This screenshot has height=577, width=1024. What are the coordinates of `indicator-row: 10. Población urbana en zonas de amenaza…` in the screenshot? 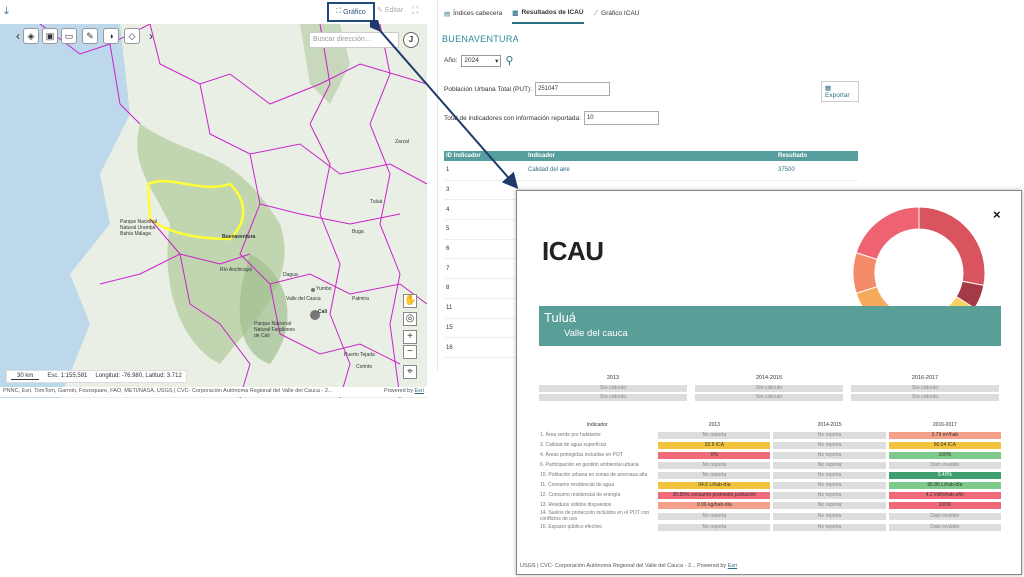 It's located at (770, 475).